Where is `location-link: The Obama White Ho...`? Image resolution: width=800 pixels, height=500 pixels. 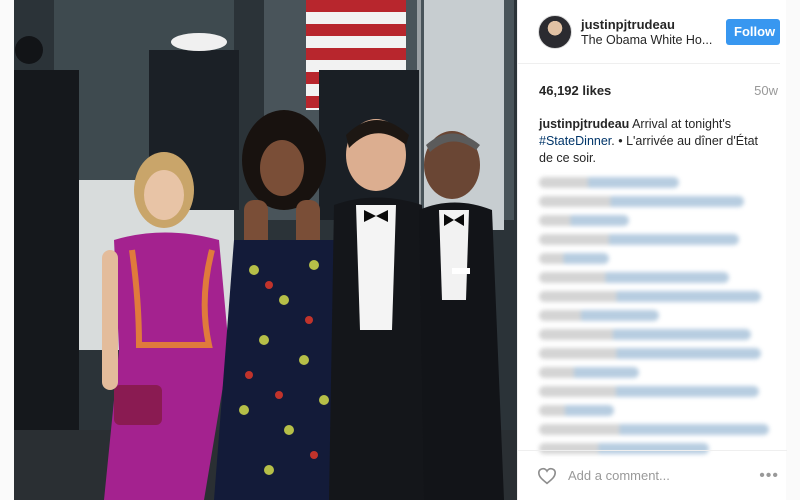 location-link: The Obama White Ho... is located at coordinates (648, 40).